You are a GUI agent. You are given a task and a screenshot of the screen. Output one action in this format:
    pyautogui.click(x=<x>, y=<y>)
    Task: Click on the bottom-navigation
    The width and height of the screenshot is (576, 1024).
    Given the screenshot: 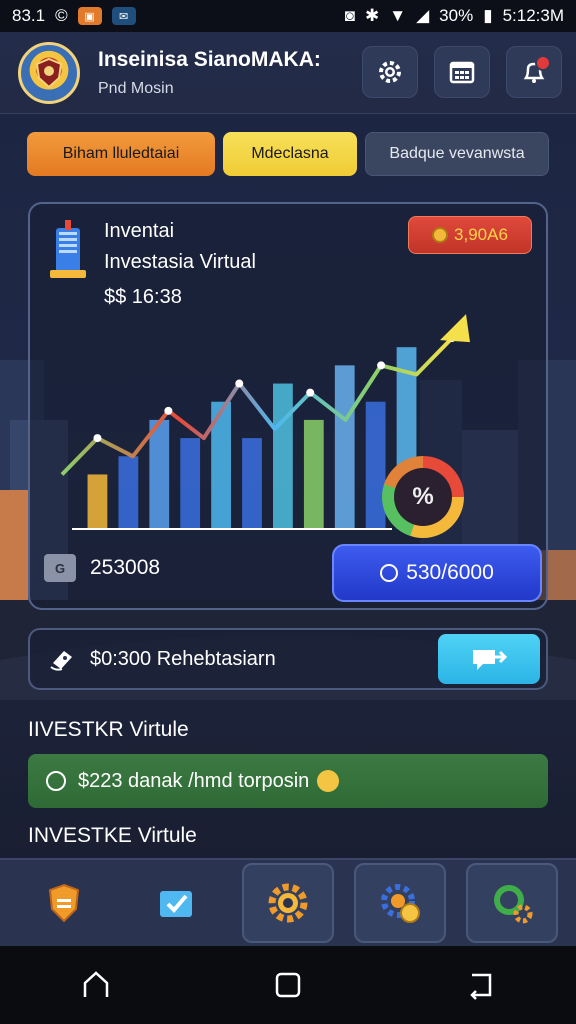 What is the action you would take?
    pyautogui.click(x=288, y=902)
    